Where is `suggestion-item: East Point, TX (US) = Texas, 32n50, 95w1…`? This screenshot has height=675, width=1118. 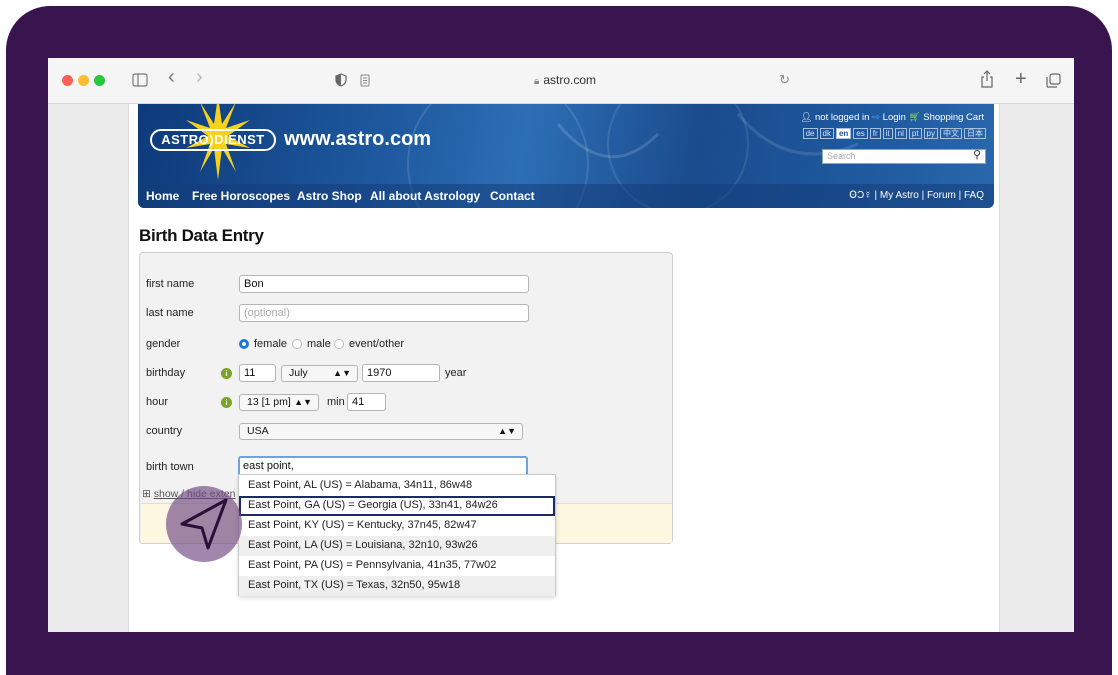
suggestion-item: East Point, TX (US) = Texas, 32n50, 95w1… is located at coordinates (397, 586).